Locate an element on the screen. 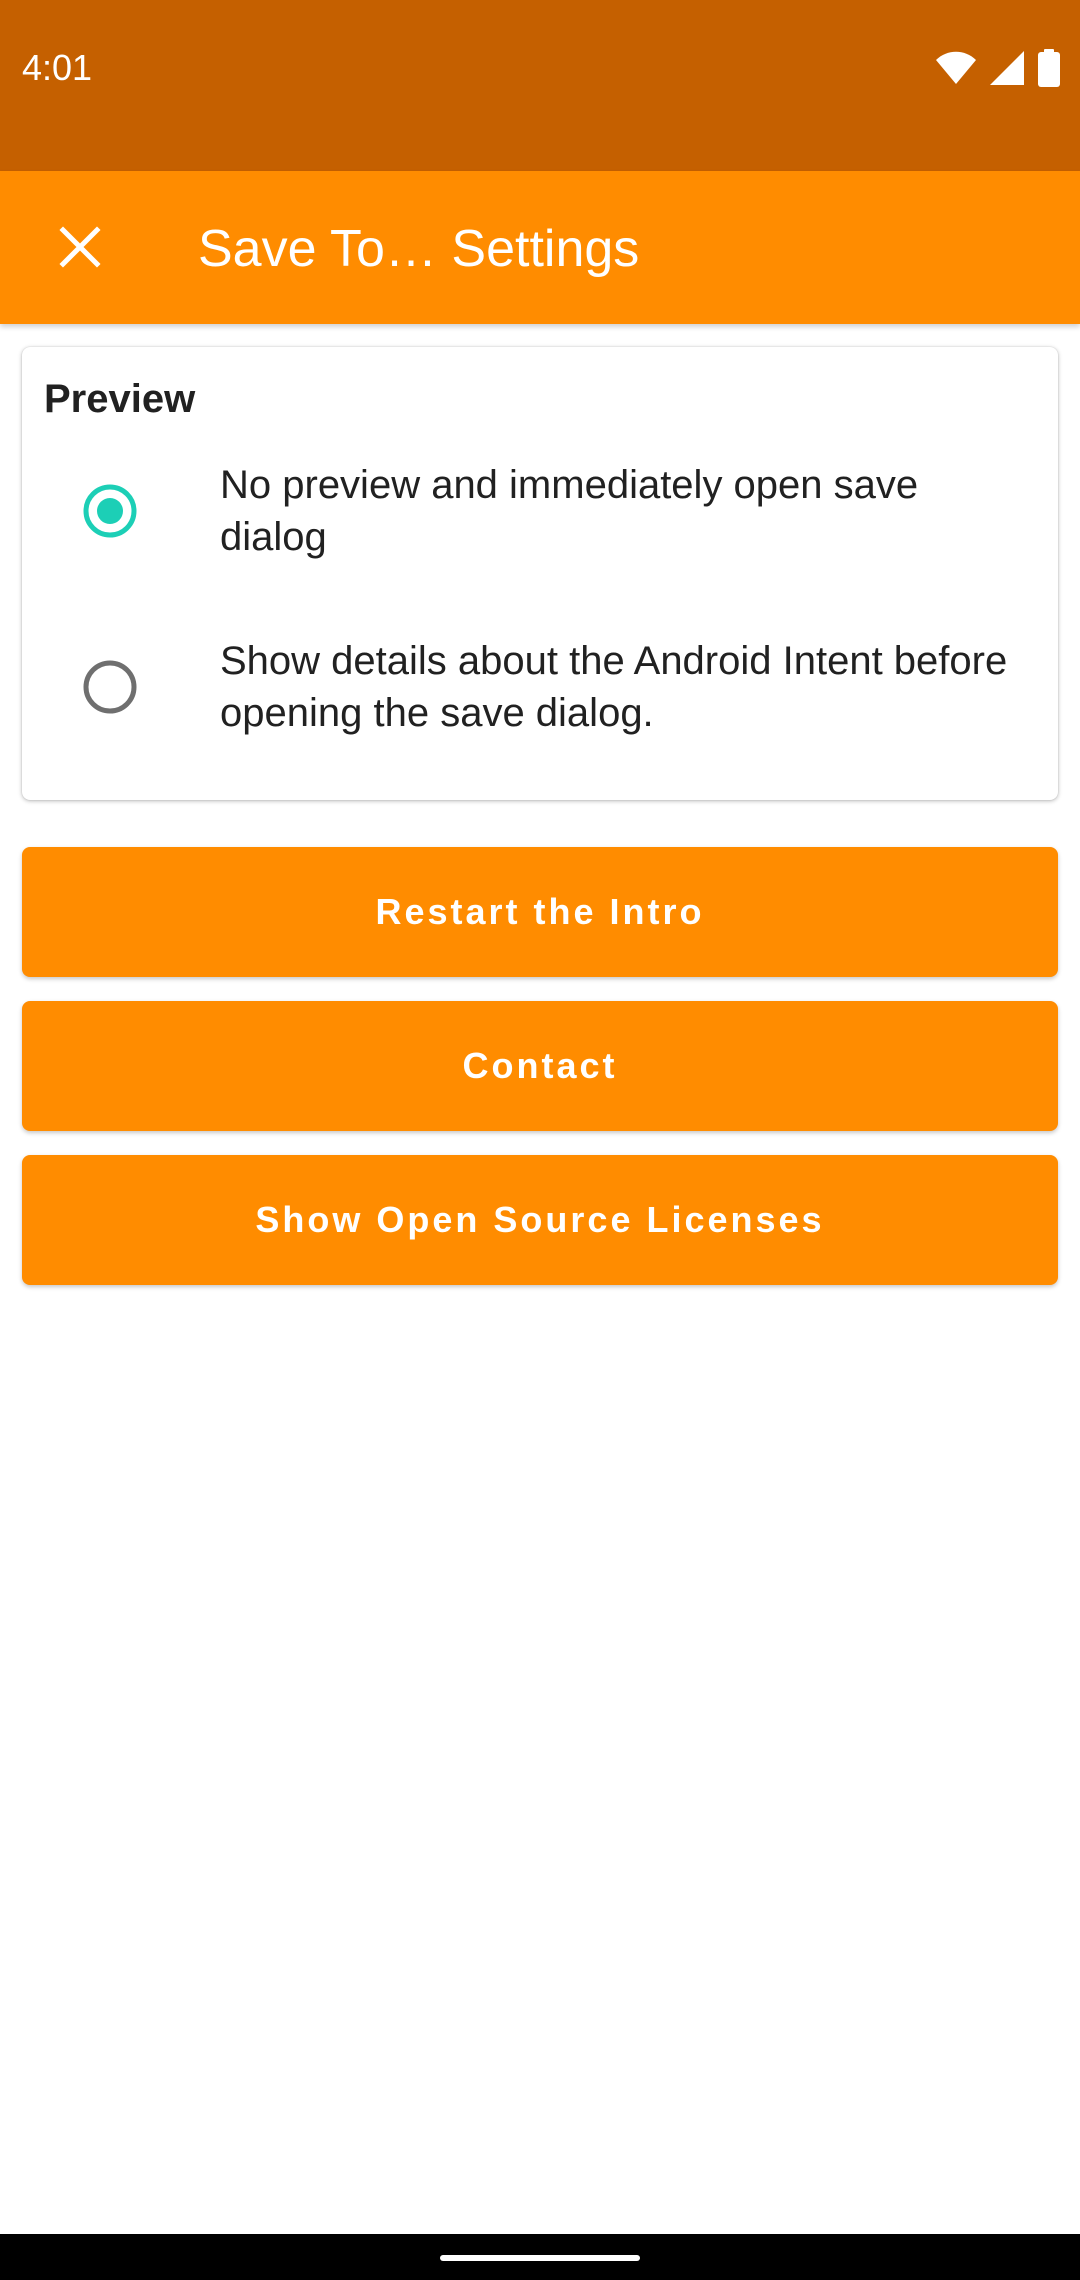  signal-icon is located at coordinates (1007, 68).